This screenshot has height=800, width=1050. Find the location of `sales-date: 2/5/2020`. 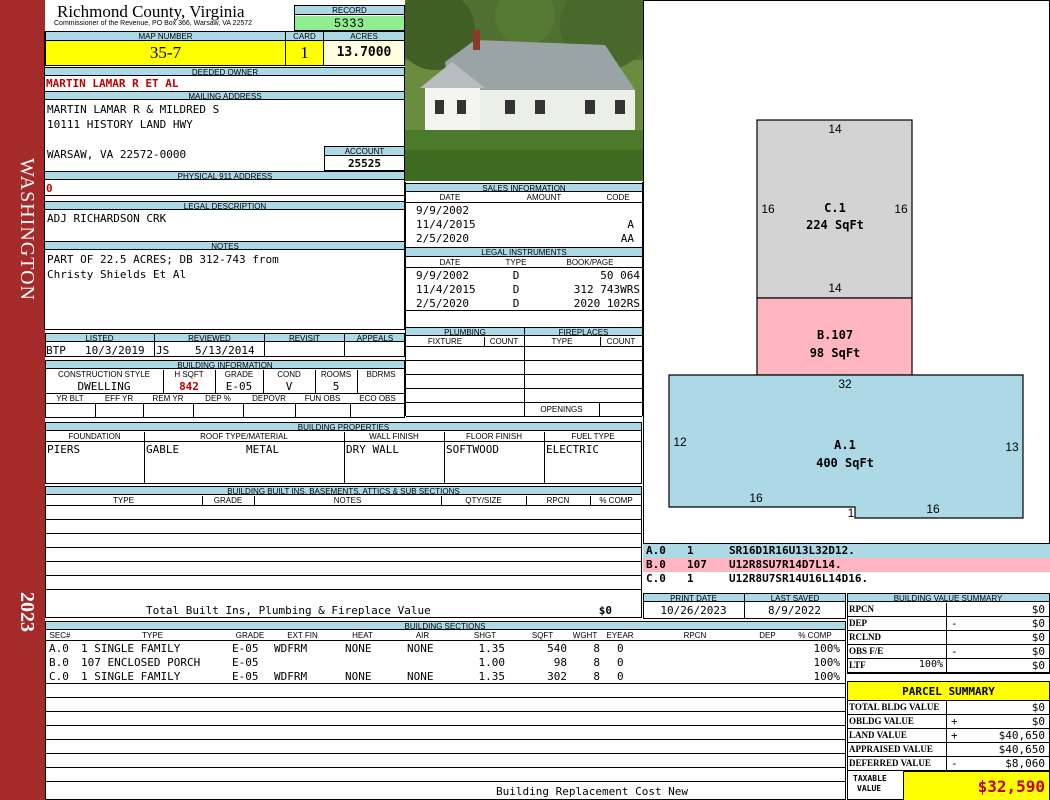

sales-date: 2/5/2020 is located at coordinates (442, 238).